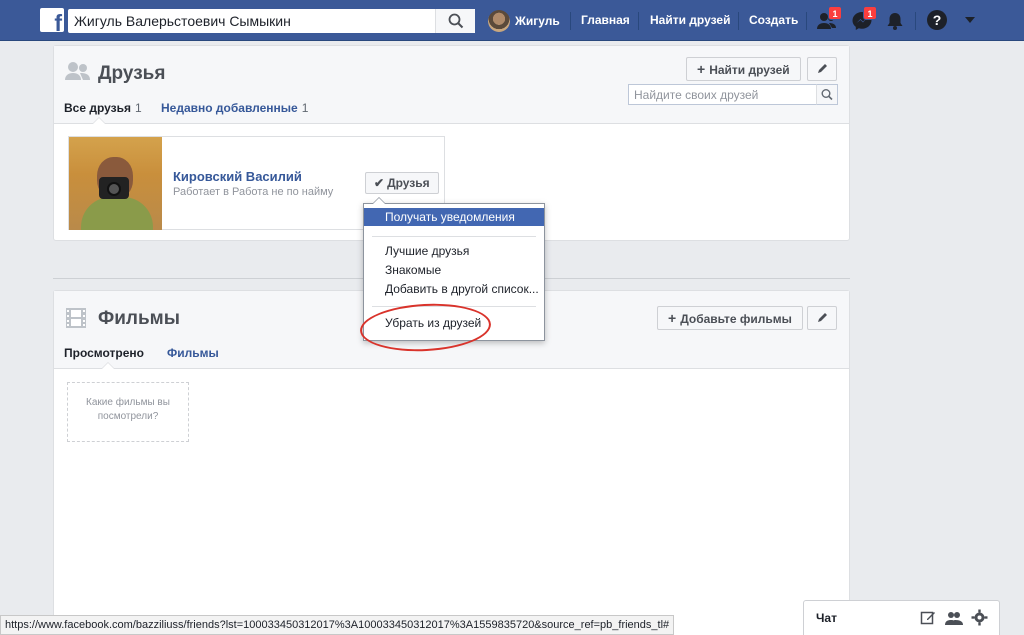  I want to click on compose-icon, so click(928, 618).